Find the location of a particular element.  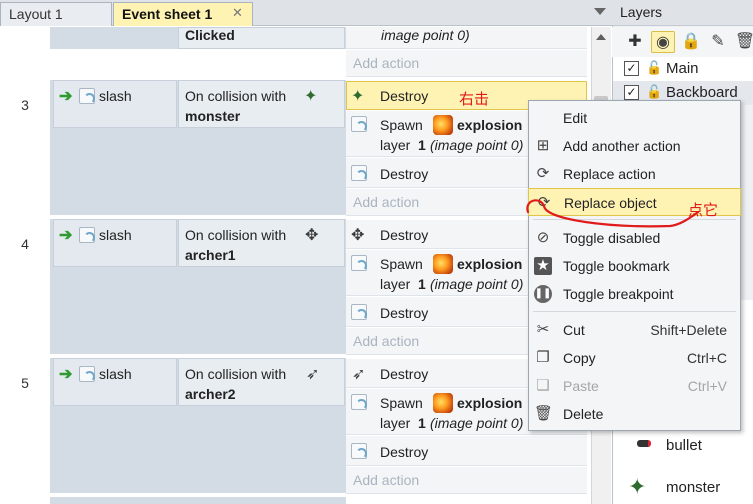

menu-item-delete: 🗑 Delete is located at coordinates (634, 414).